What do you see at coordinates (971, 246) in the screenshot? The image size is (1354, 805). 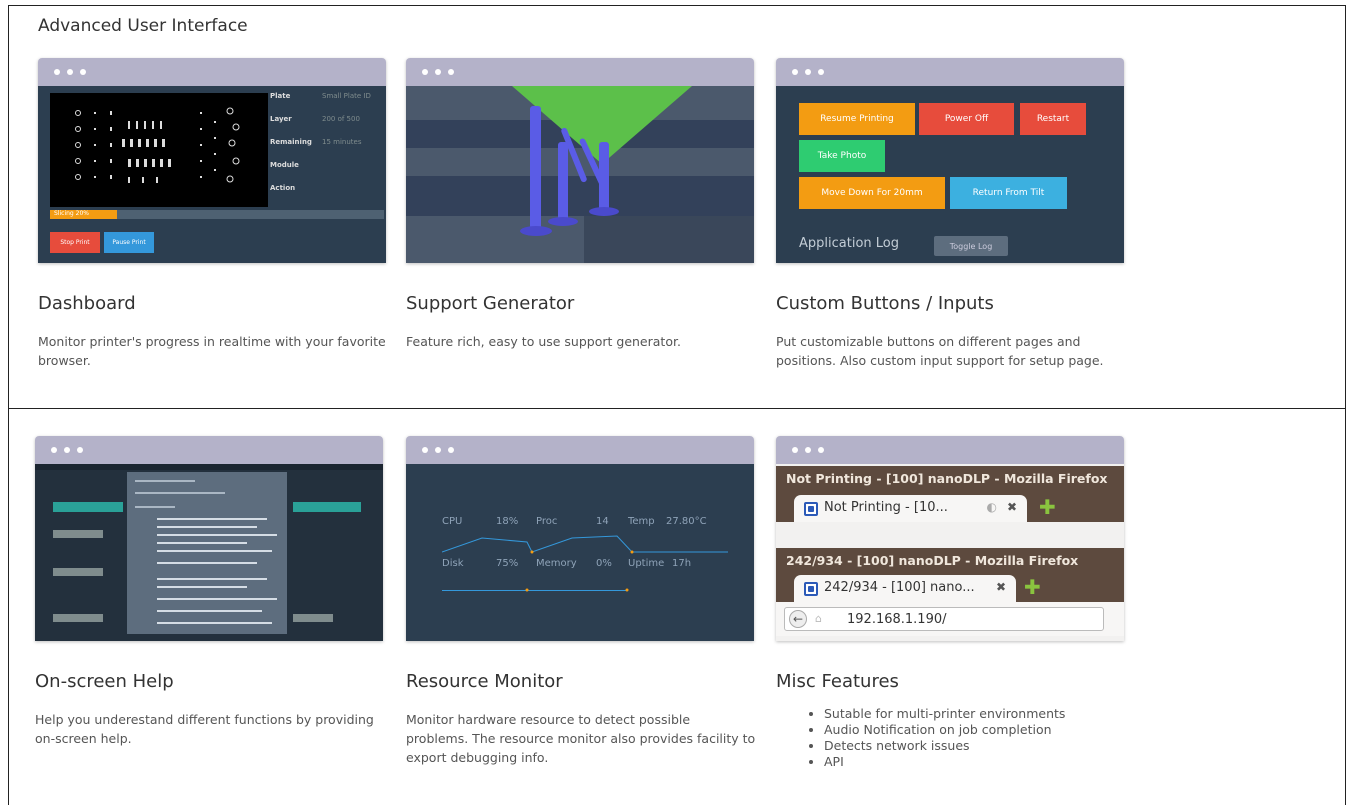 I see `toggle-log-button: Toggle Log` at bounding box center [971, 246].